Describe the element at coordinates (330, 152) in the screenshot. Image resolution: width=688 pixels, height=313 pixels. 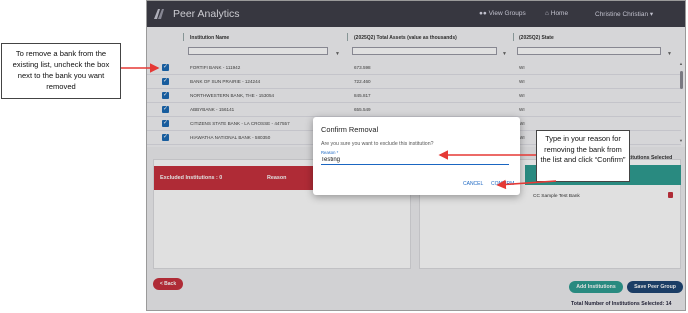
I see `reason-label: Reason *` at that location.